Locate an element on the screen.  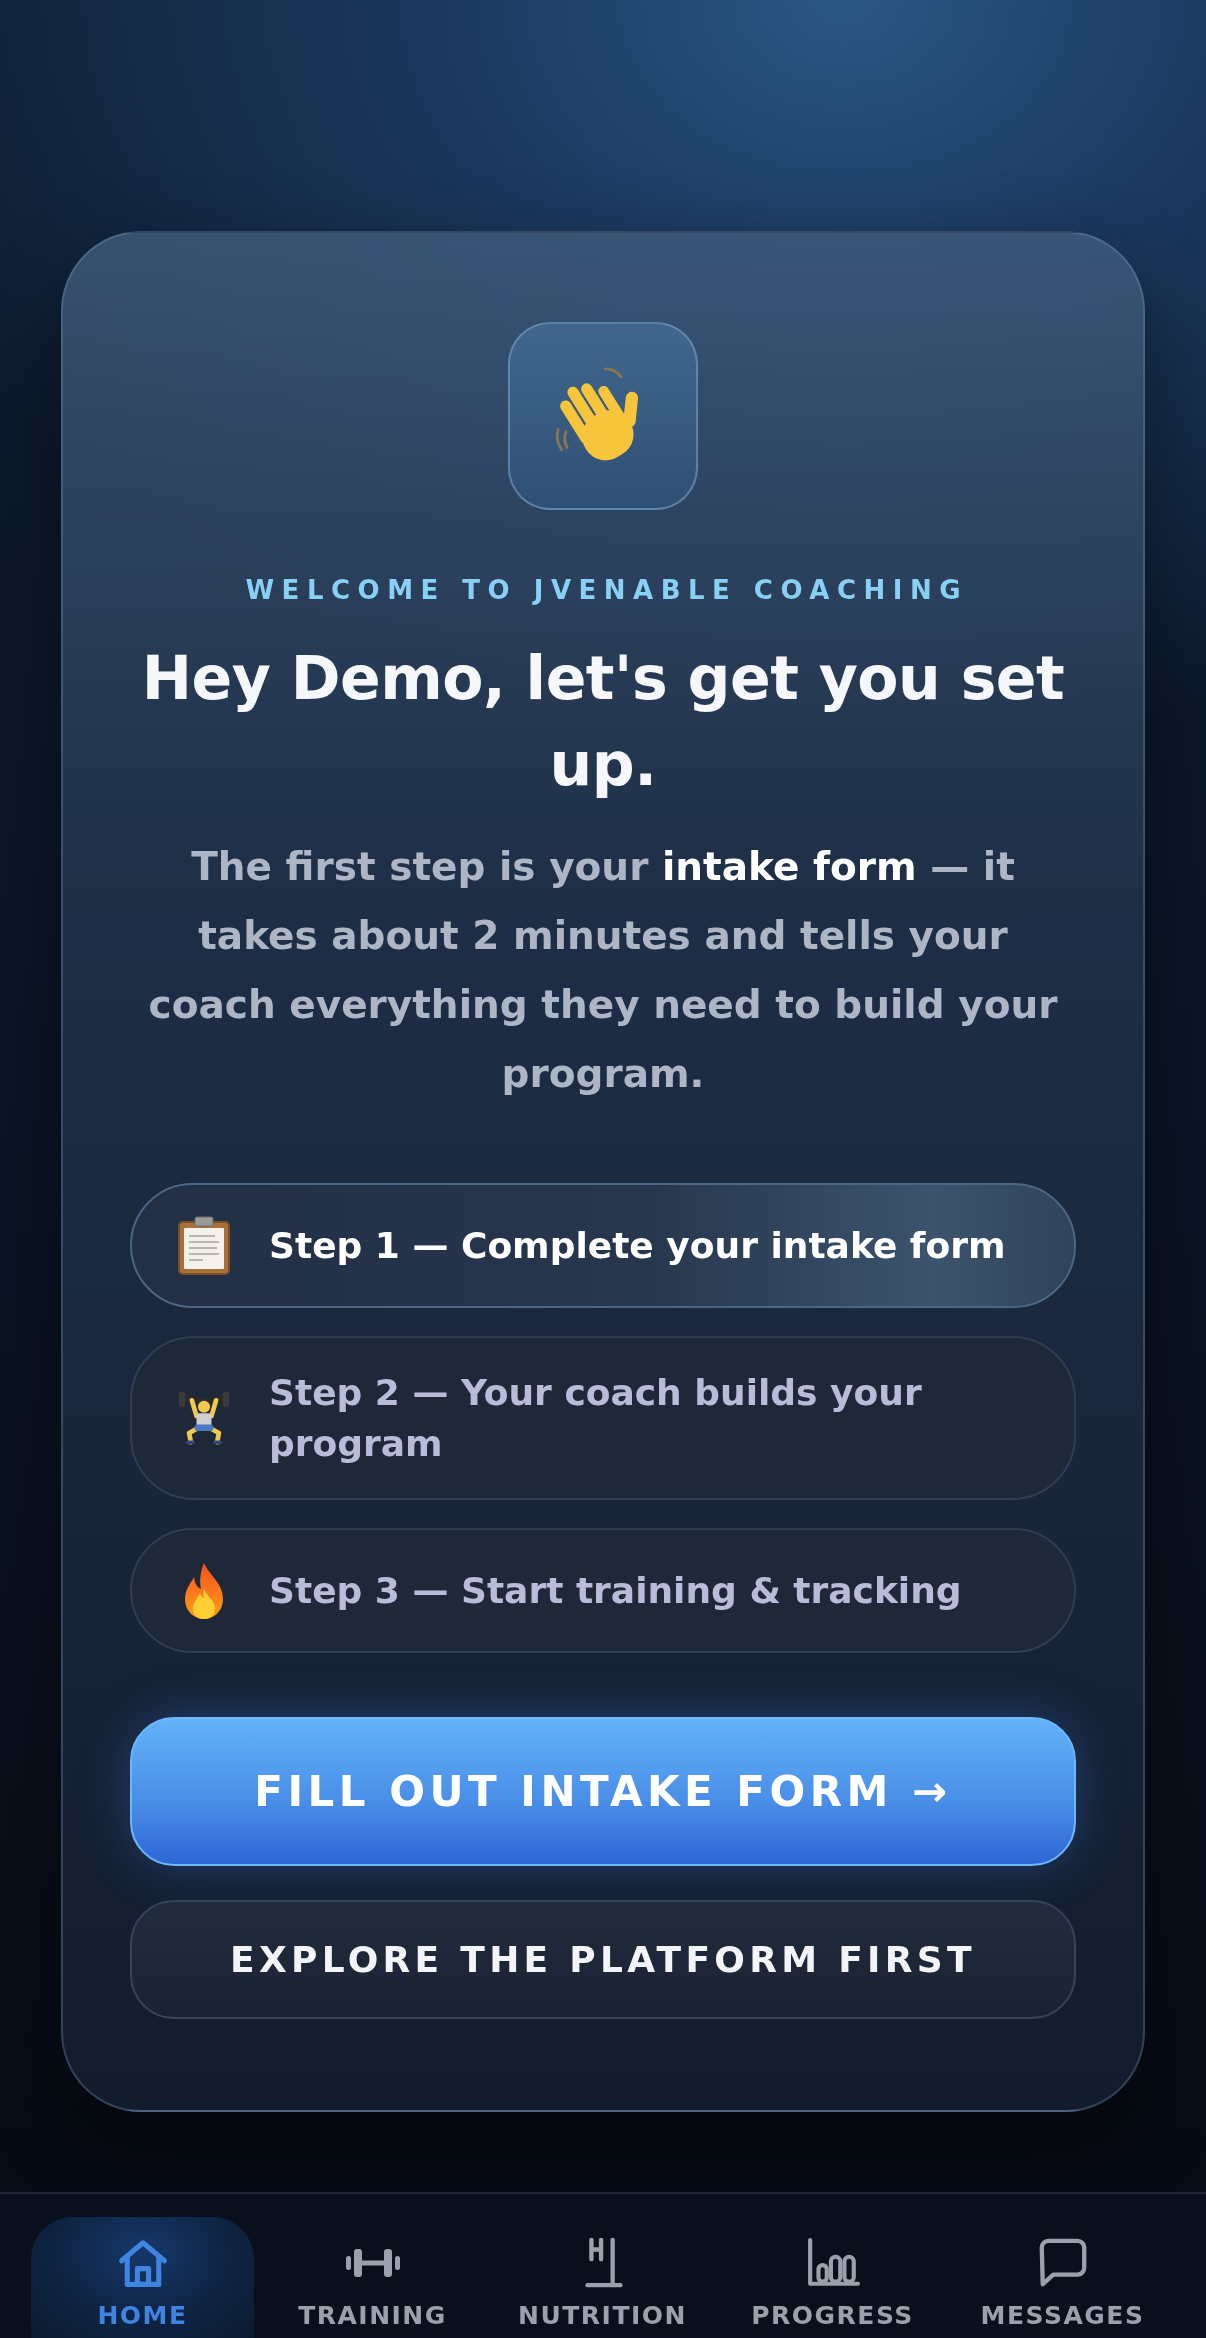
welcome-heading: Hey Demo, let's get you set up. is located at coordinates (603, 721).